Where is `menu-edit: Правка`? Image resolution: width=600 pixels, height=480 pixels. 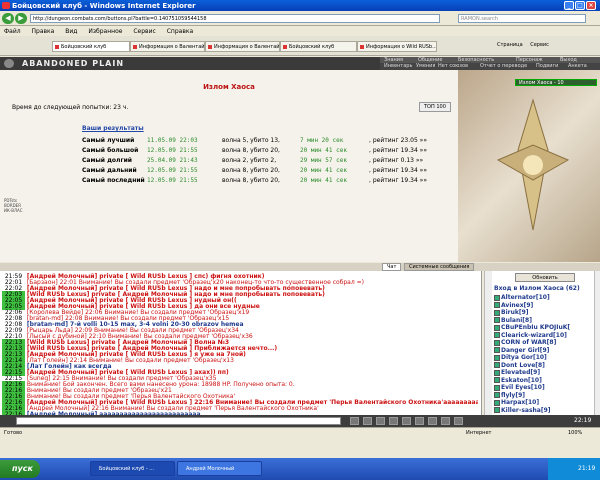
menu-edit: Правка is located at coordinates (43, 31).